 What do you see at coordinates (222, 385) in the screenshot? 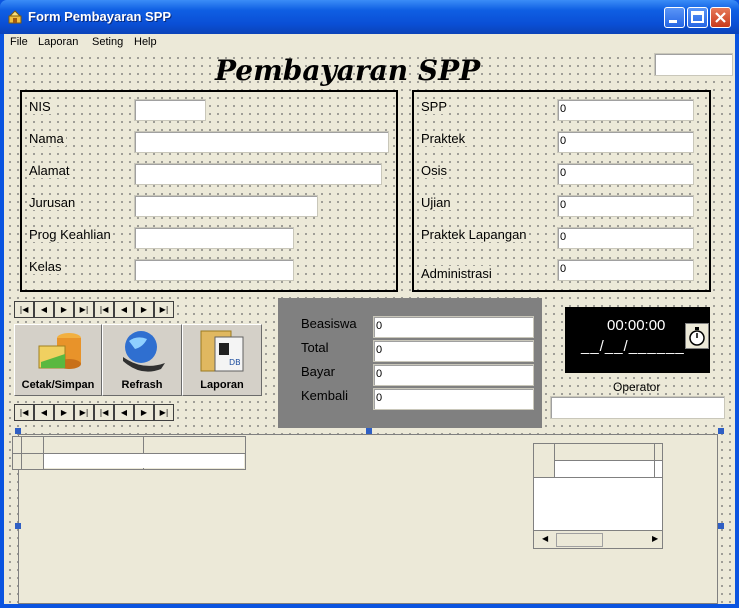
I see `laporan-label: Laporan` at bounding box center [222, 385].